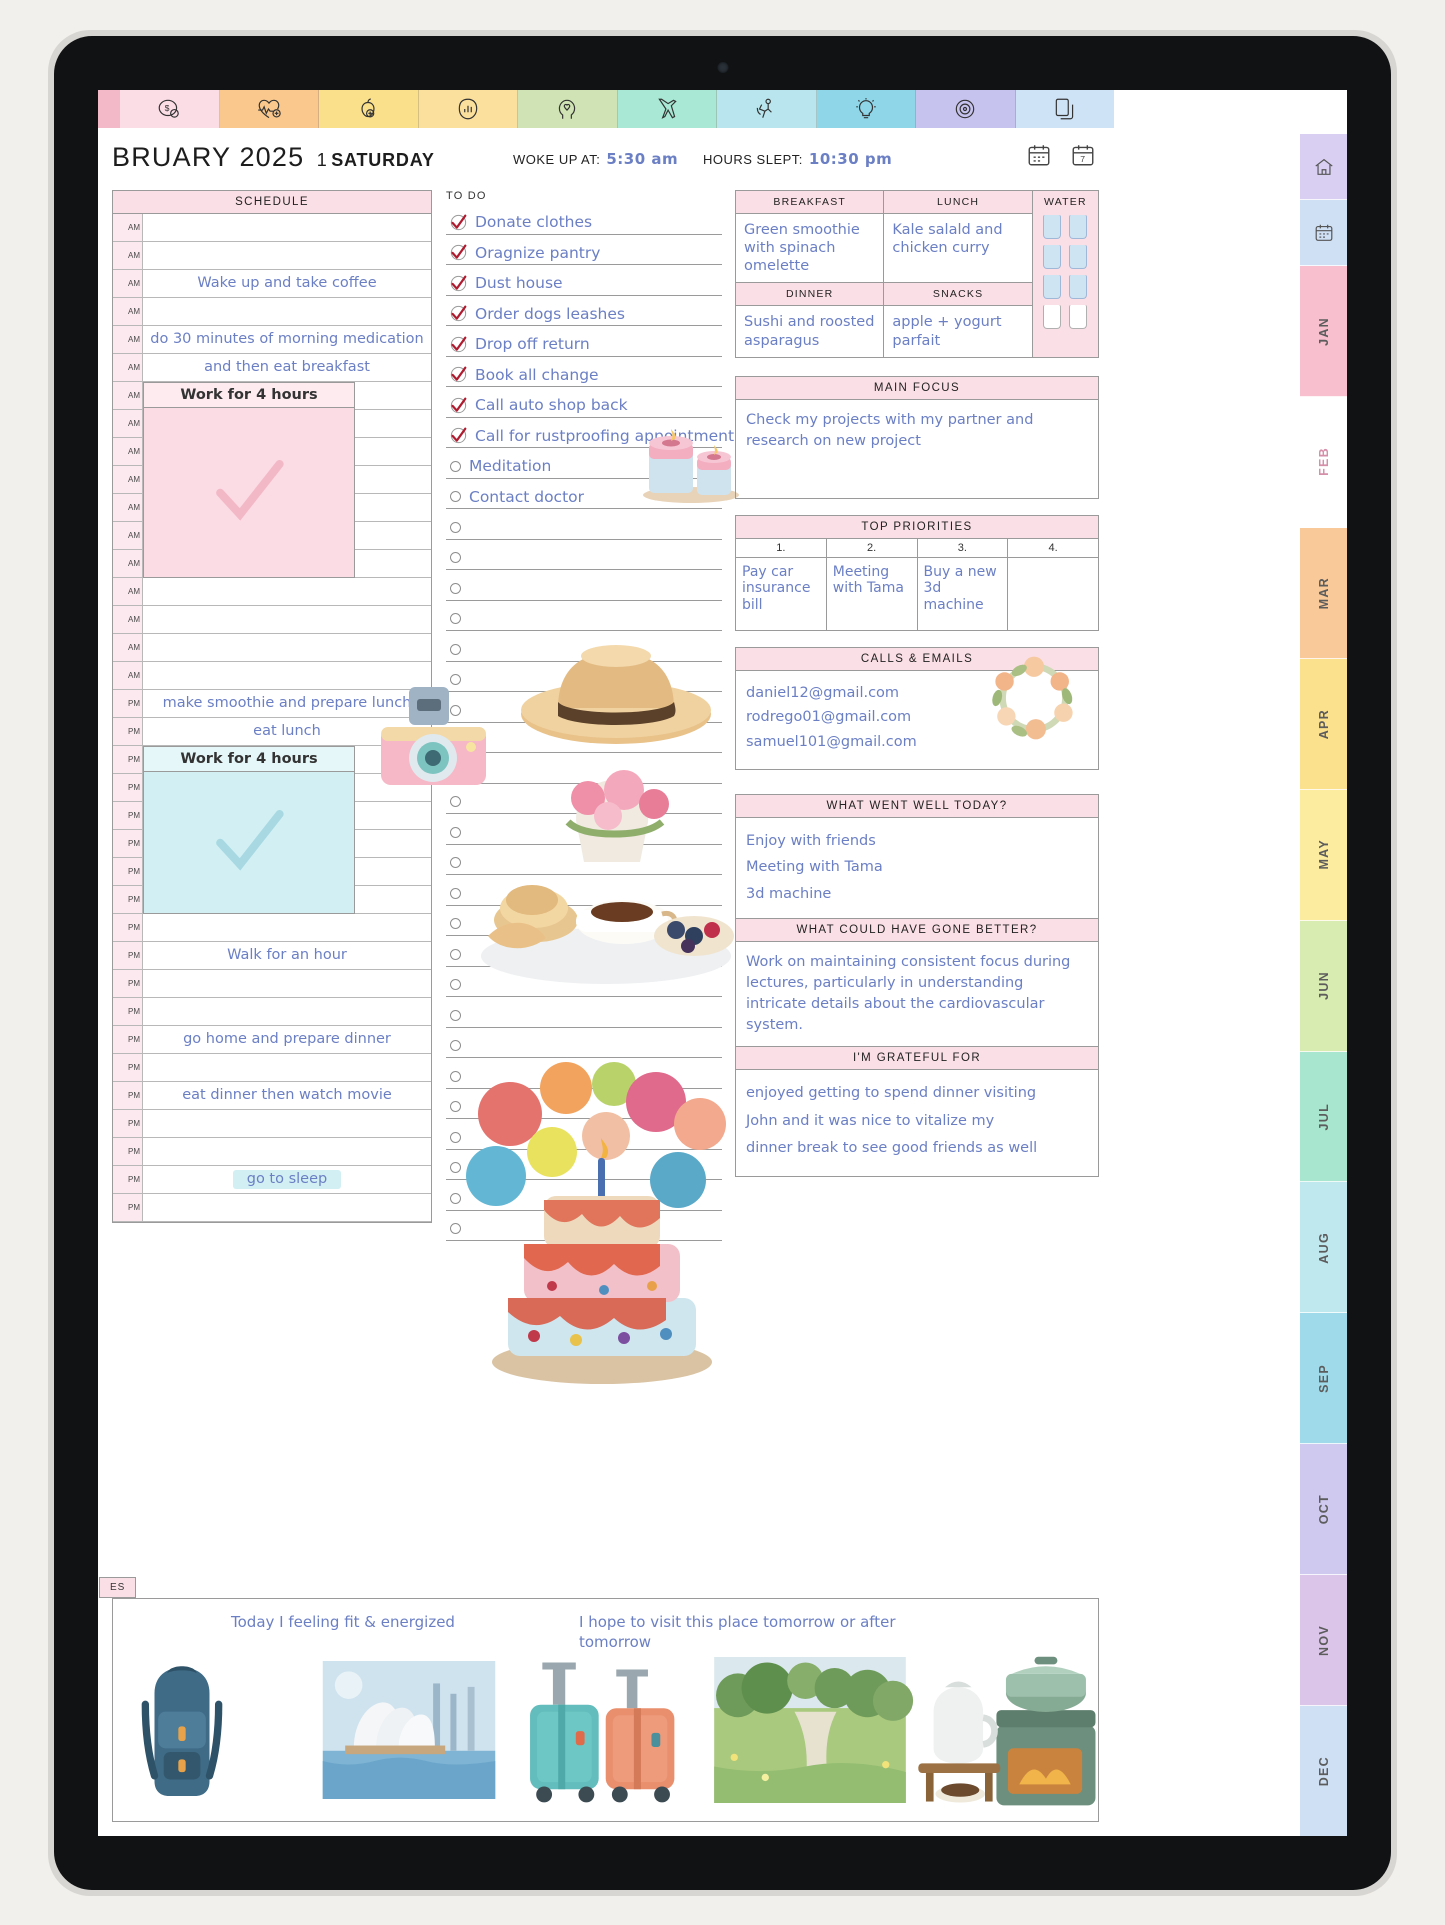 The width and height of the screenshot is (1445, 1925). I want to click on schedule-entry: Walk for an hour, so click(287, 955).